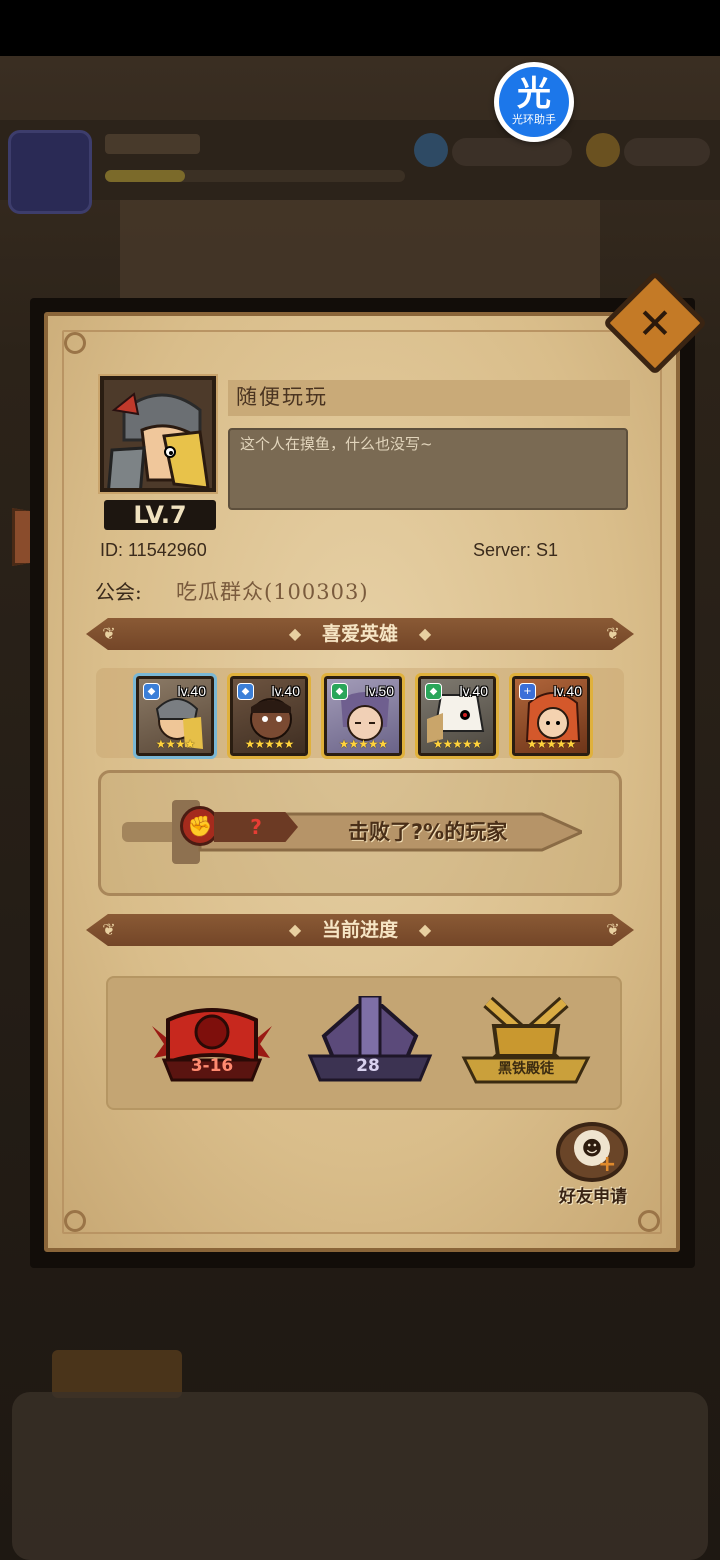 The height and width of the screenshot is (1560, 720). What do you see at coordinates (212, 1066) in the screenshot?
I see `campaign-progress: 3-16` at bounding box center [212, 1066].